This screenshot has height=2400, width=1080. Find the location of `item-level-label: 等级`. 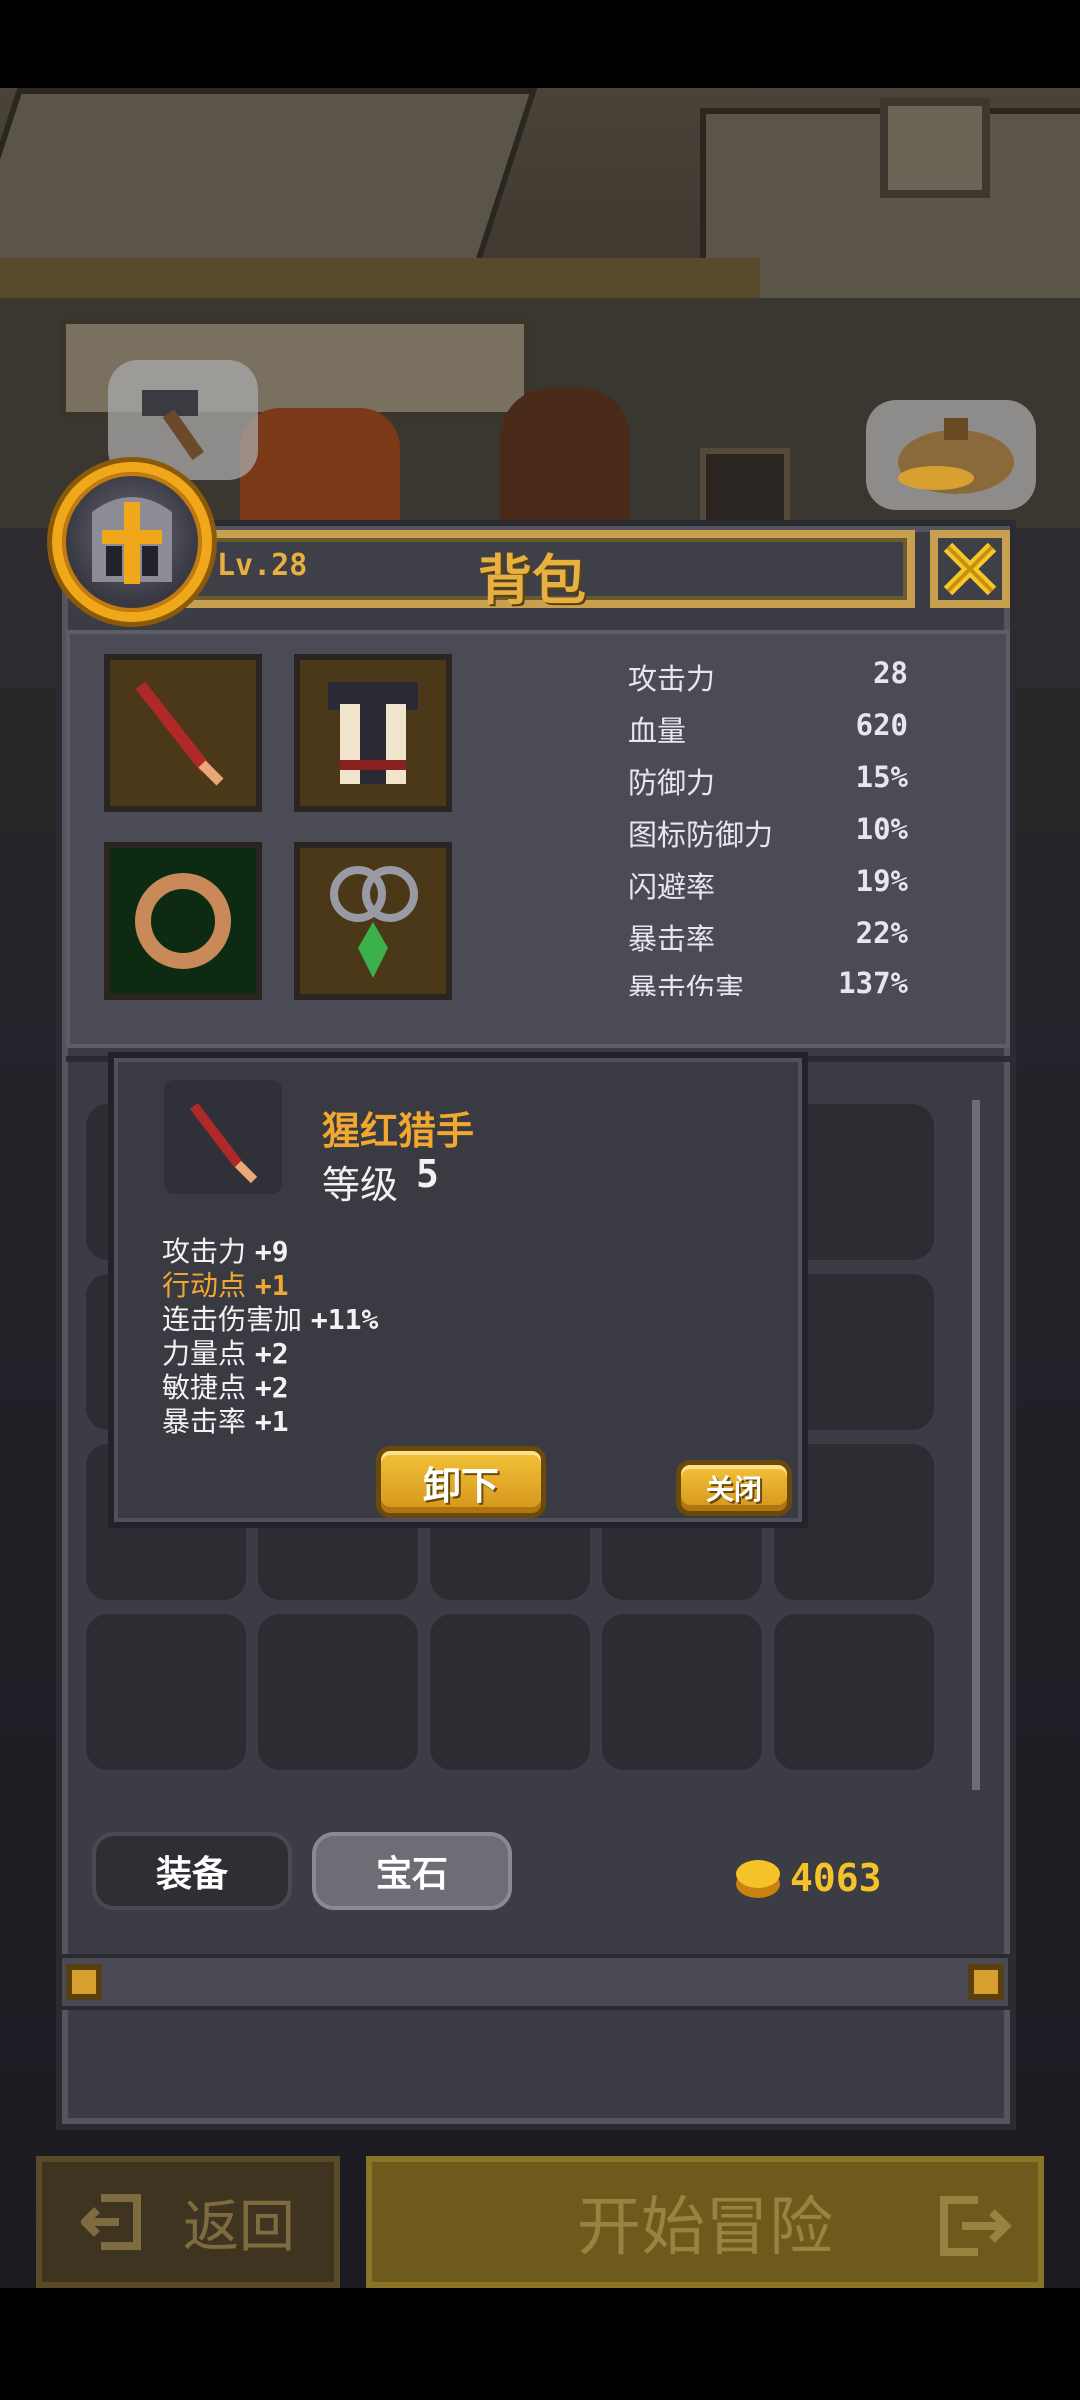

item-level-label: 等级 is located at coordinates (360, 1185).